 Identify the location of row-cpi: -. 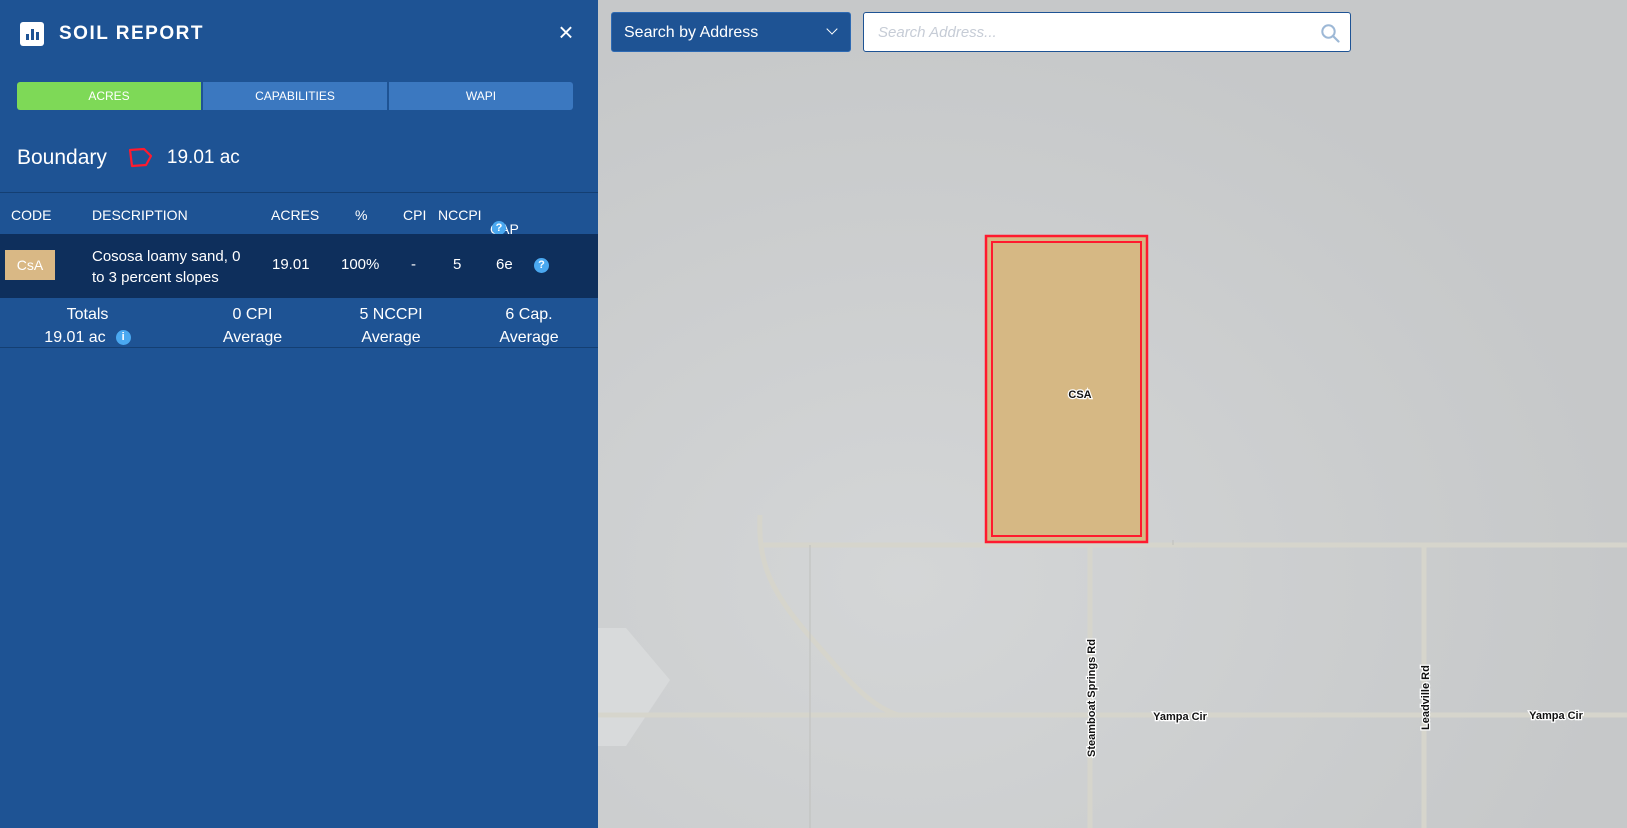
(413, 264).